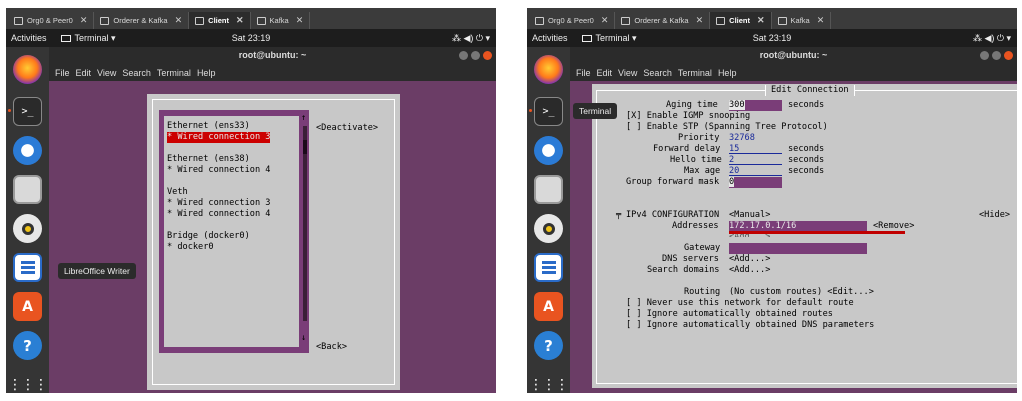 The height and width of the screenshot is (401, 1022). Describe the element at coordinates (727, 127) in the screenshot. I see `stp-checkbox: [ ] Enable STP (Spanning Tree Protocol)` at that location.